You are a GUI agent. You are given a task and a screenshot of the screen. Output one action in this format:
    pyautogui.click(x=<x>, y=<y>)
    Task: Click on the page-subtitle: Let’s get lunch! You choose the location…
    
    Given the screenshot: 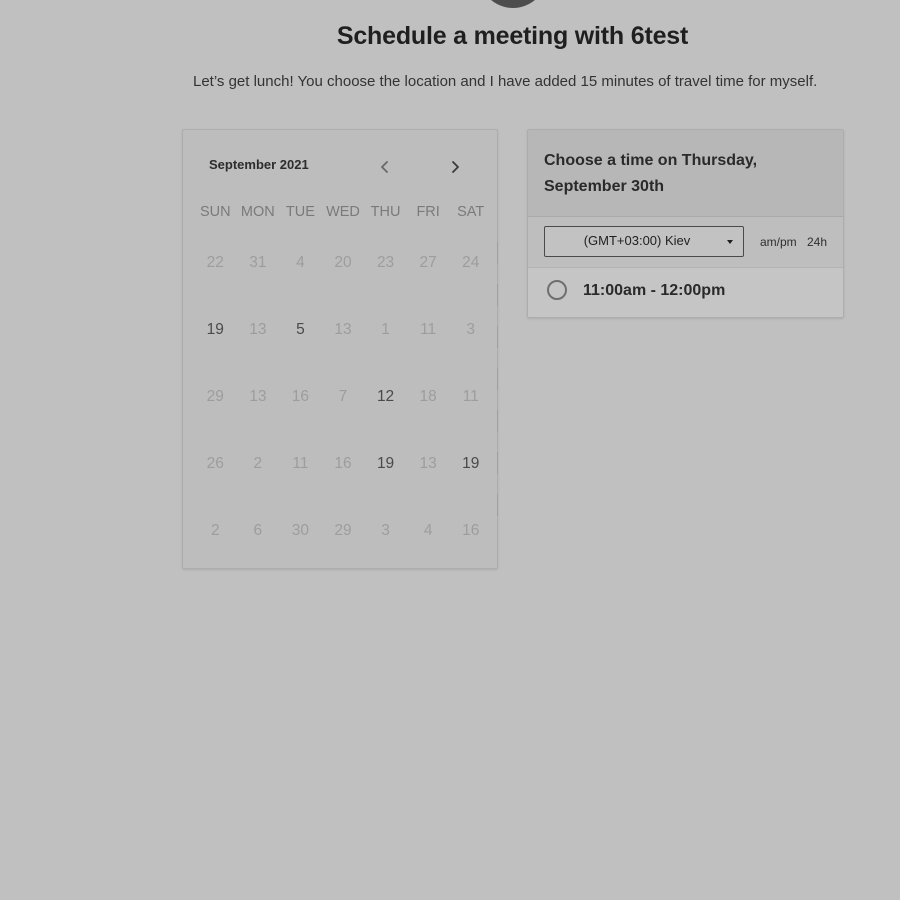 What is the action you would take?
    pyautogui.click(x=505, y=81)
    